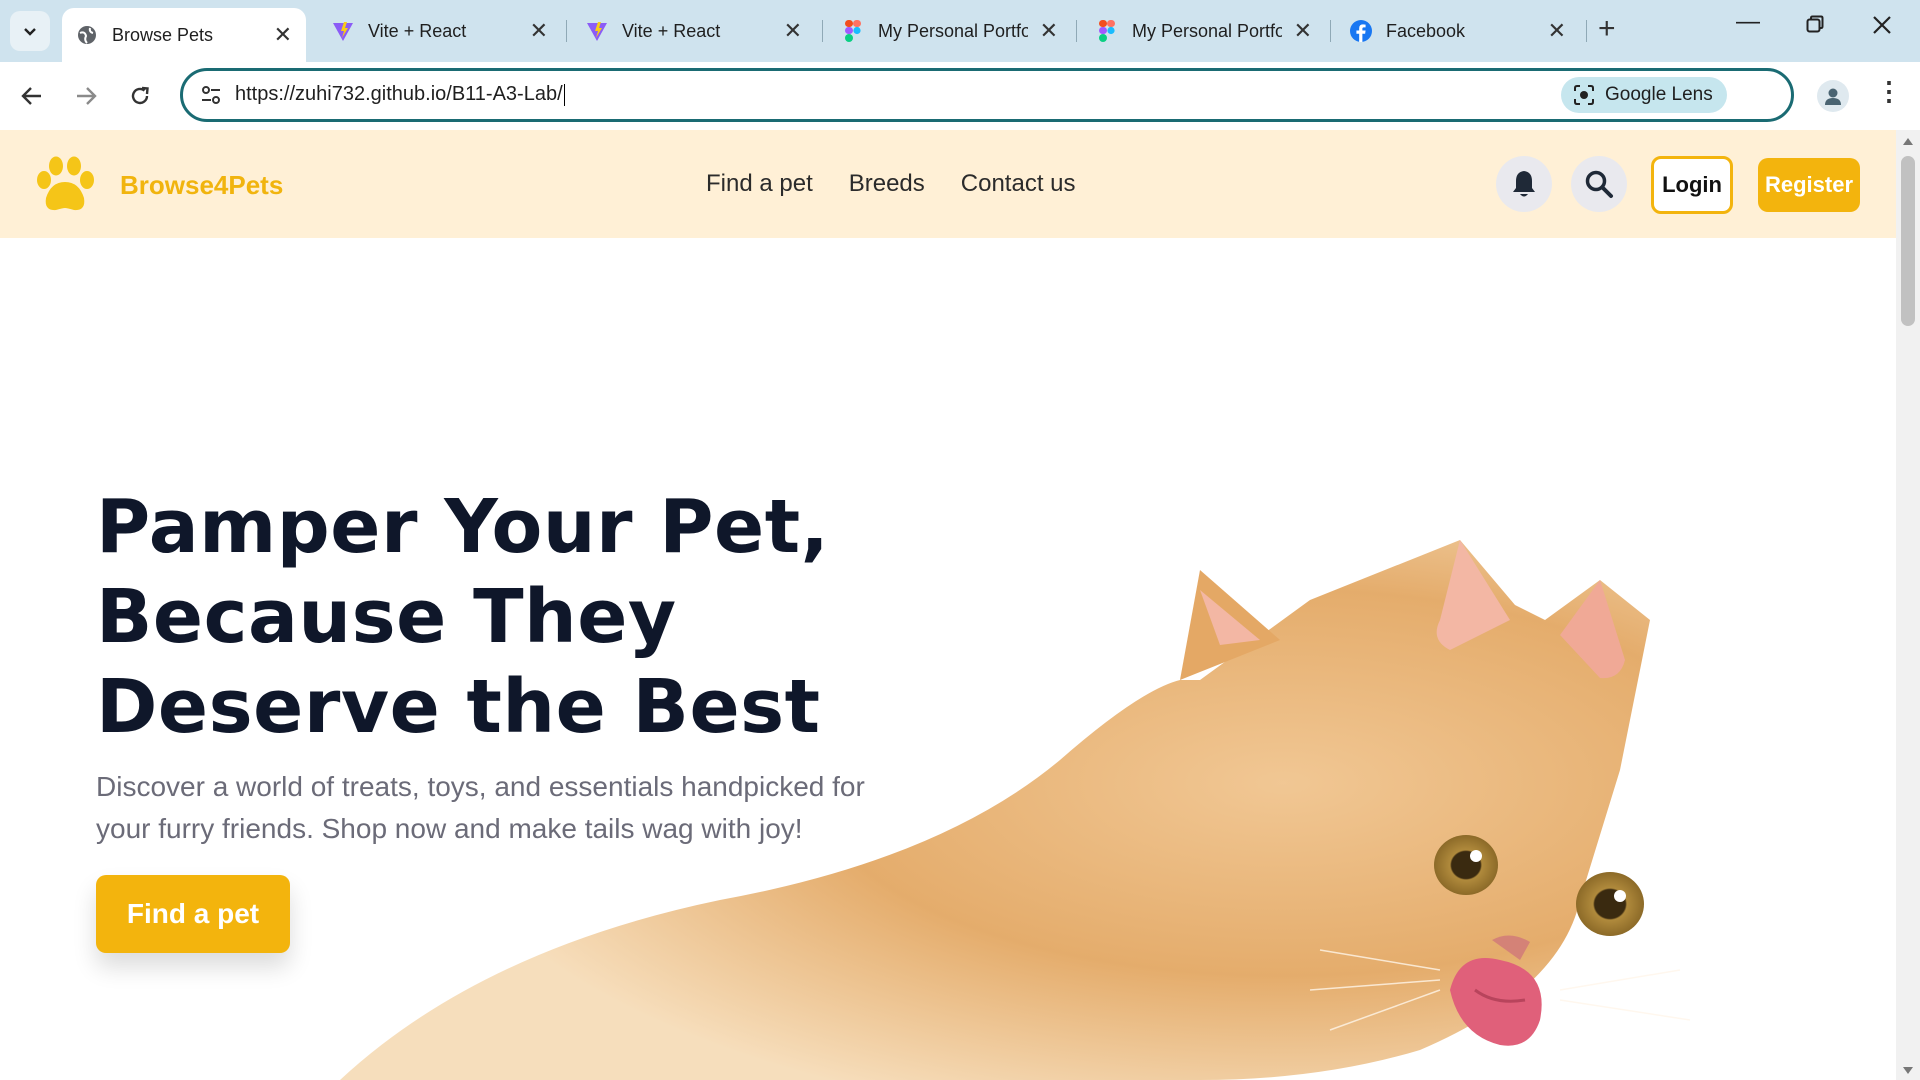 The height and width of the screenshot is (1080, 1920). What do you see at coordinates (1882, 25) in the screenshot?
I see `close-icon` at bounding box center [1882, 25].